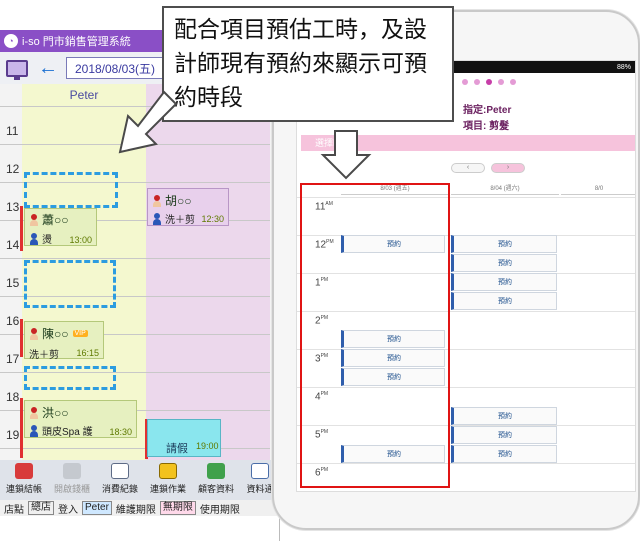 Image resolution: width=640 pixels, height=541 pixels. Describe the element at coordinates (23, 489) in the screenshot. I see `chain-checkout-label: 連鎖結帳` at that location.